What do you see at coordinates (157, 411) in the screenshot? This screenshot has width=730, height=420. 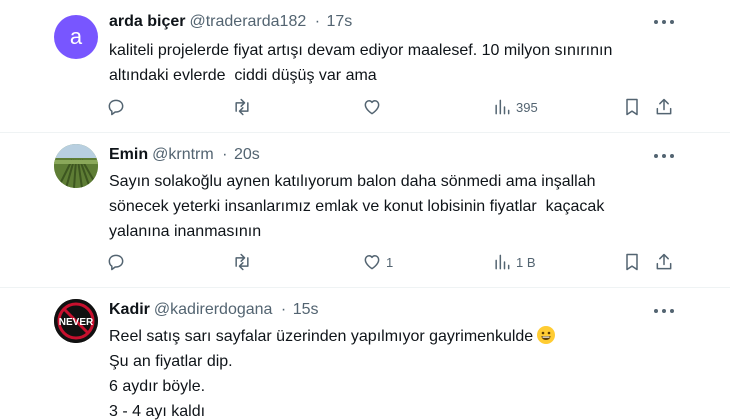 I see `tweet-text-line: 3 - 4 ayı kaldı` at bounding box center [157, 411].